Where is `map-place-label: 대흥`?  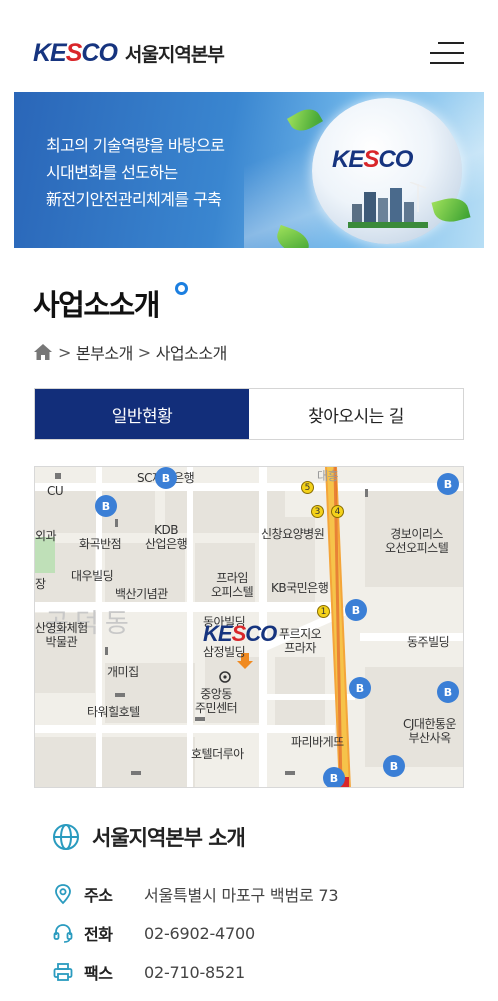
map-place-label: 대흥 is located at coordinates (328, 476).